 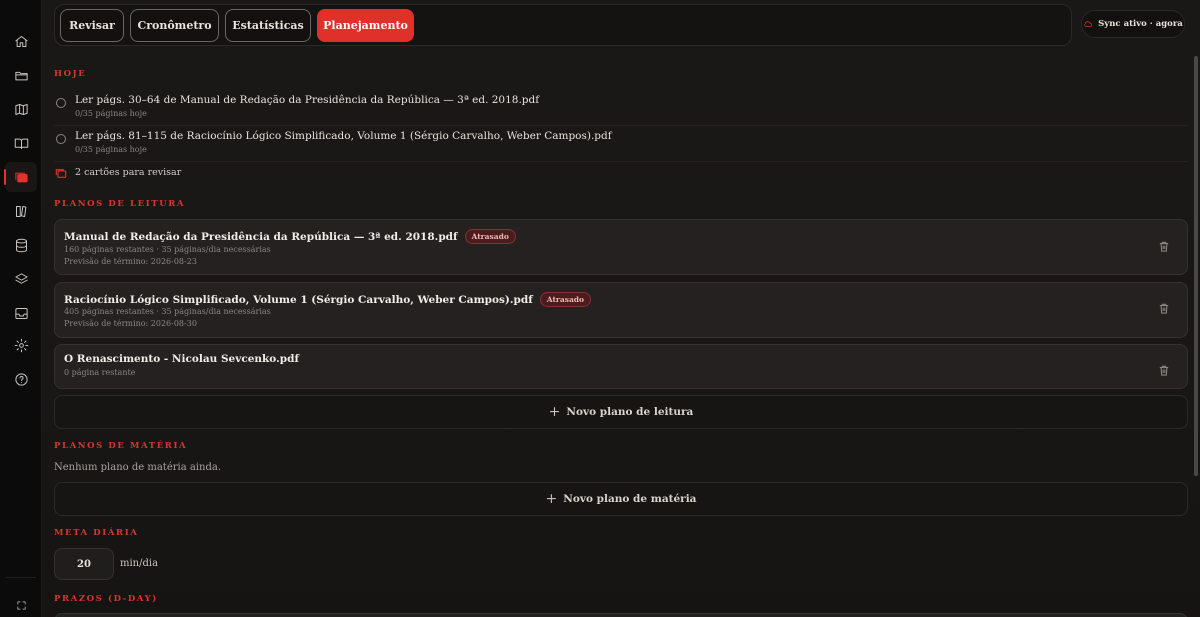 I want to click on sidebar-item-map, so click(x=21, y=109).